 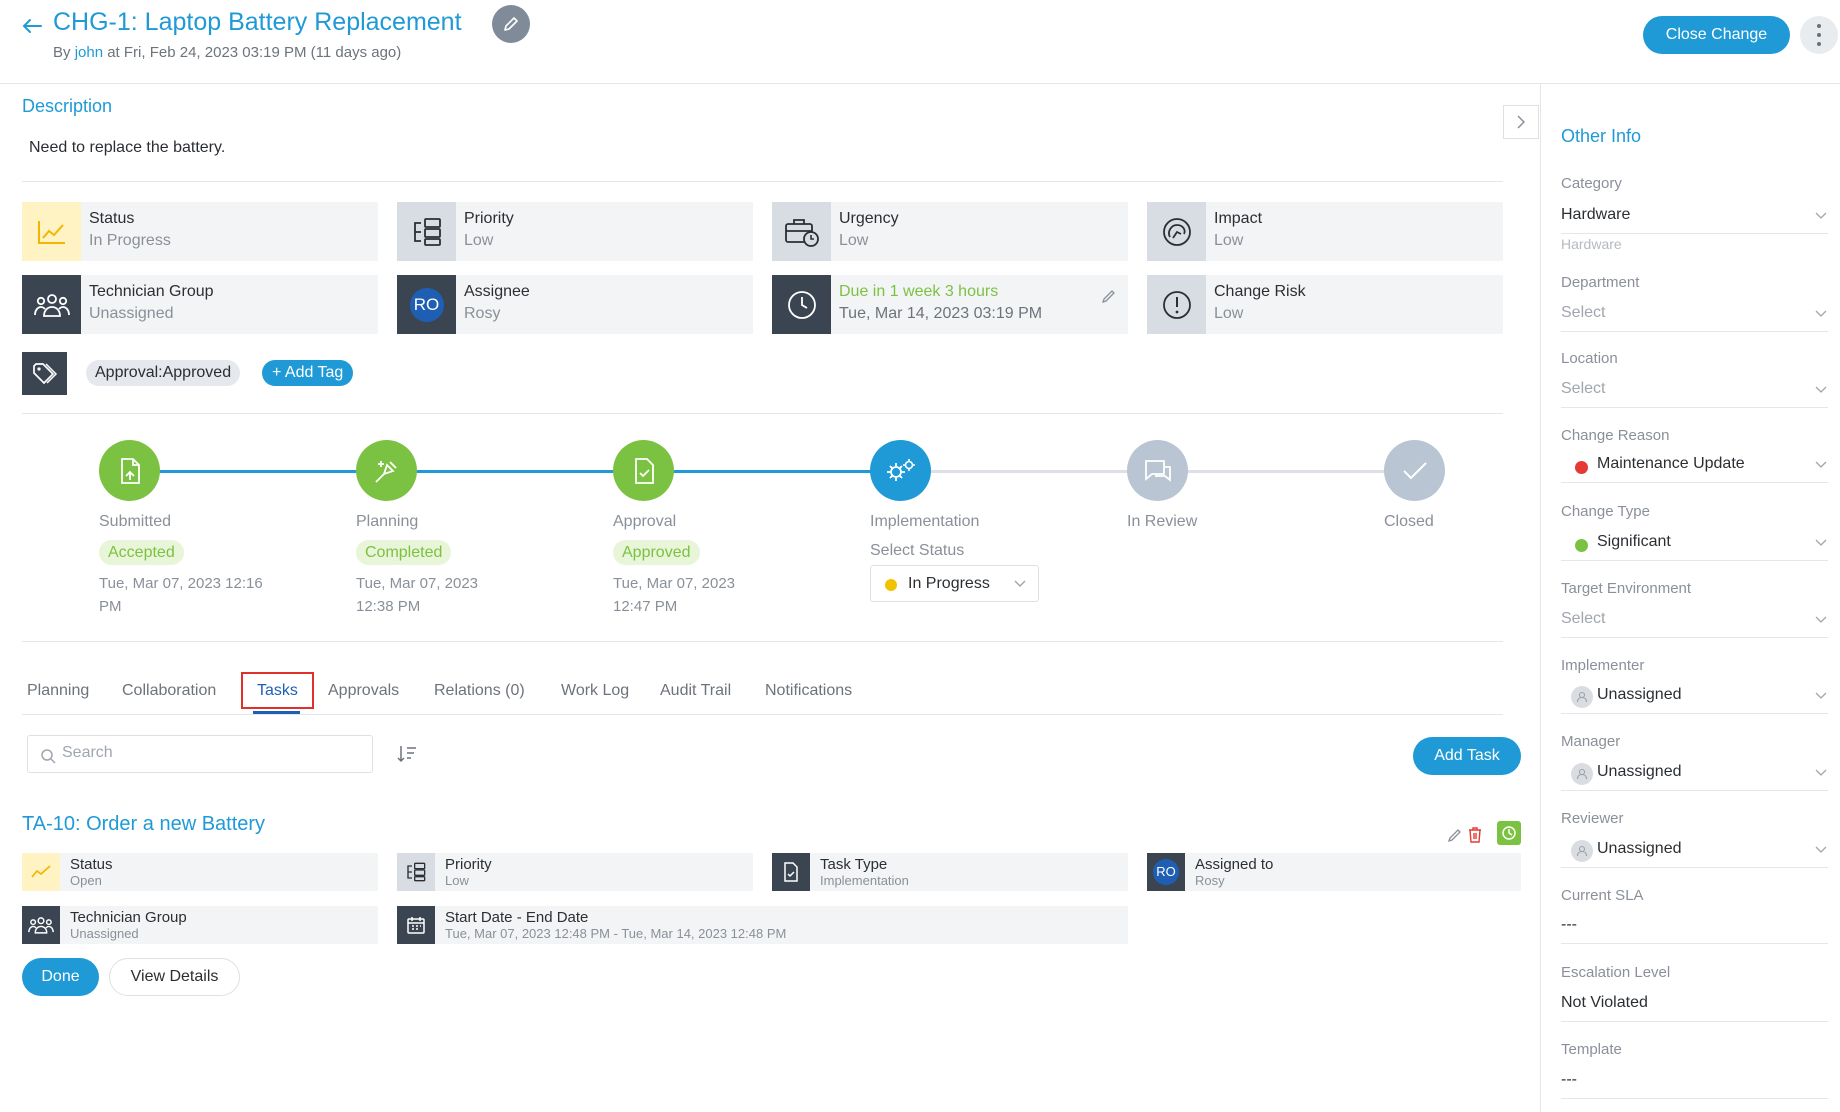 What do you see at coordinates (169, 691) in the screenshot?
I see `tab-collaboration: Collaboration` at bounding box center [169, 691].